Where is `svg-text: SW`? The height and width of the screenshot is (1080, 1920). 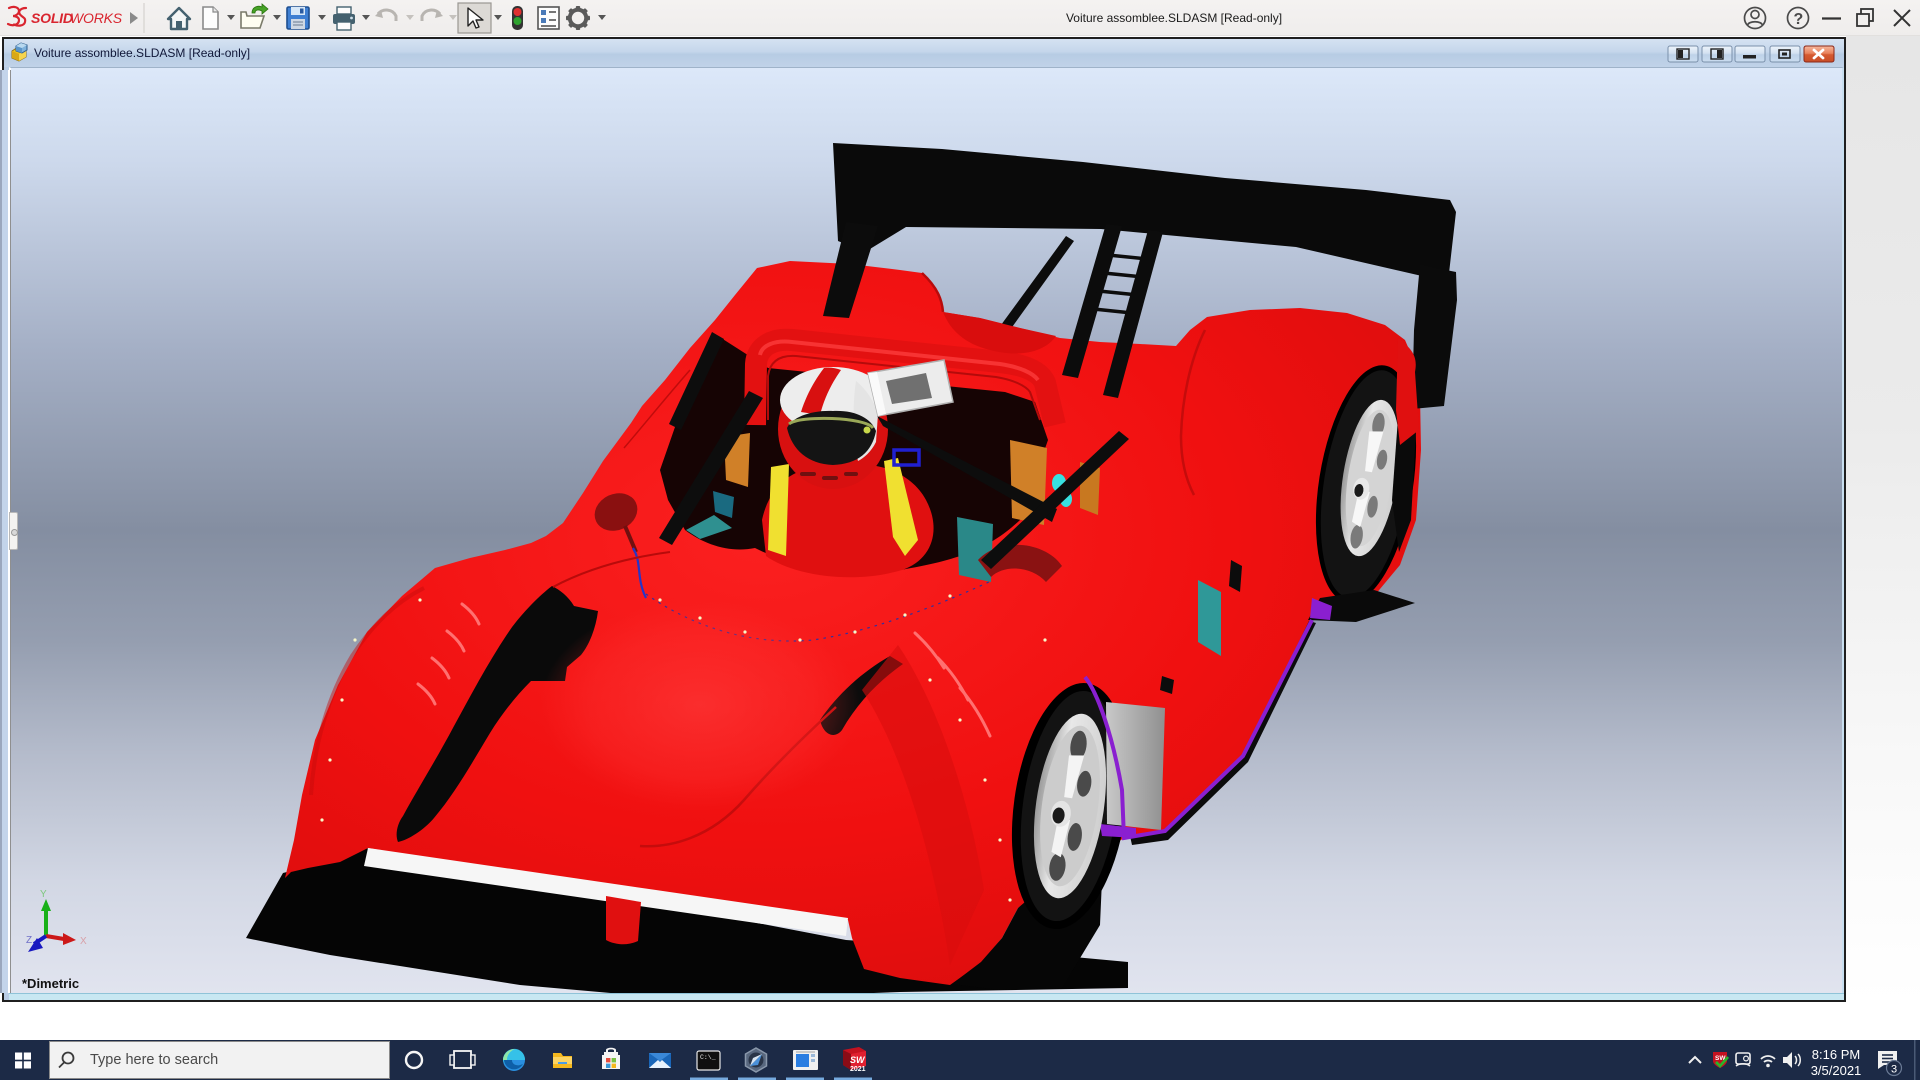
svg-text: SW is located at coordinates (858, 1060).